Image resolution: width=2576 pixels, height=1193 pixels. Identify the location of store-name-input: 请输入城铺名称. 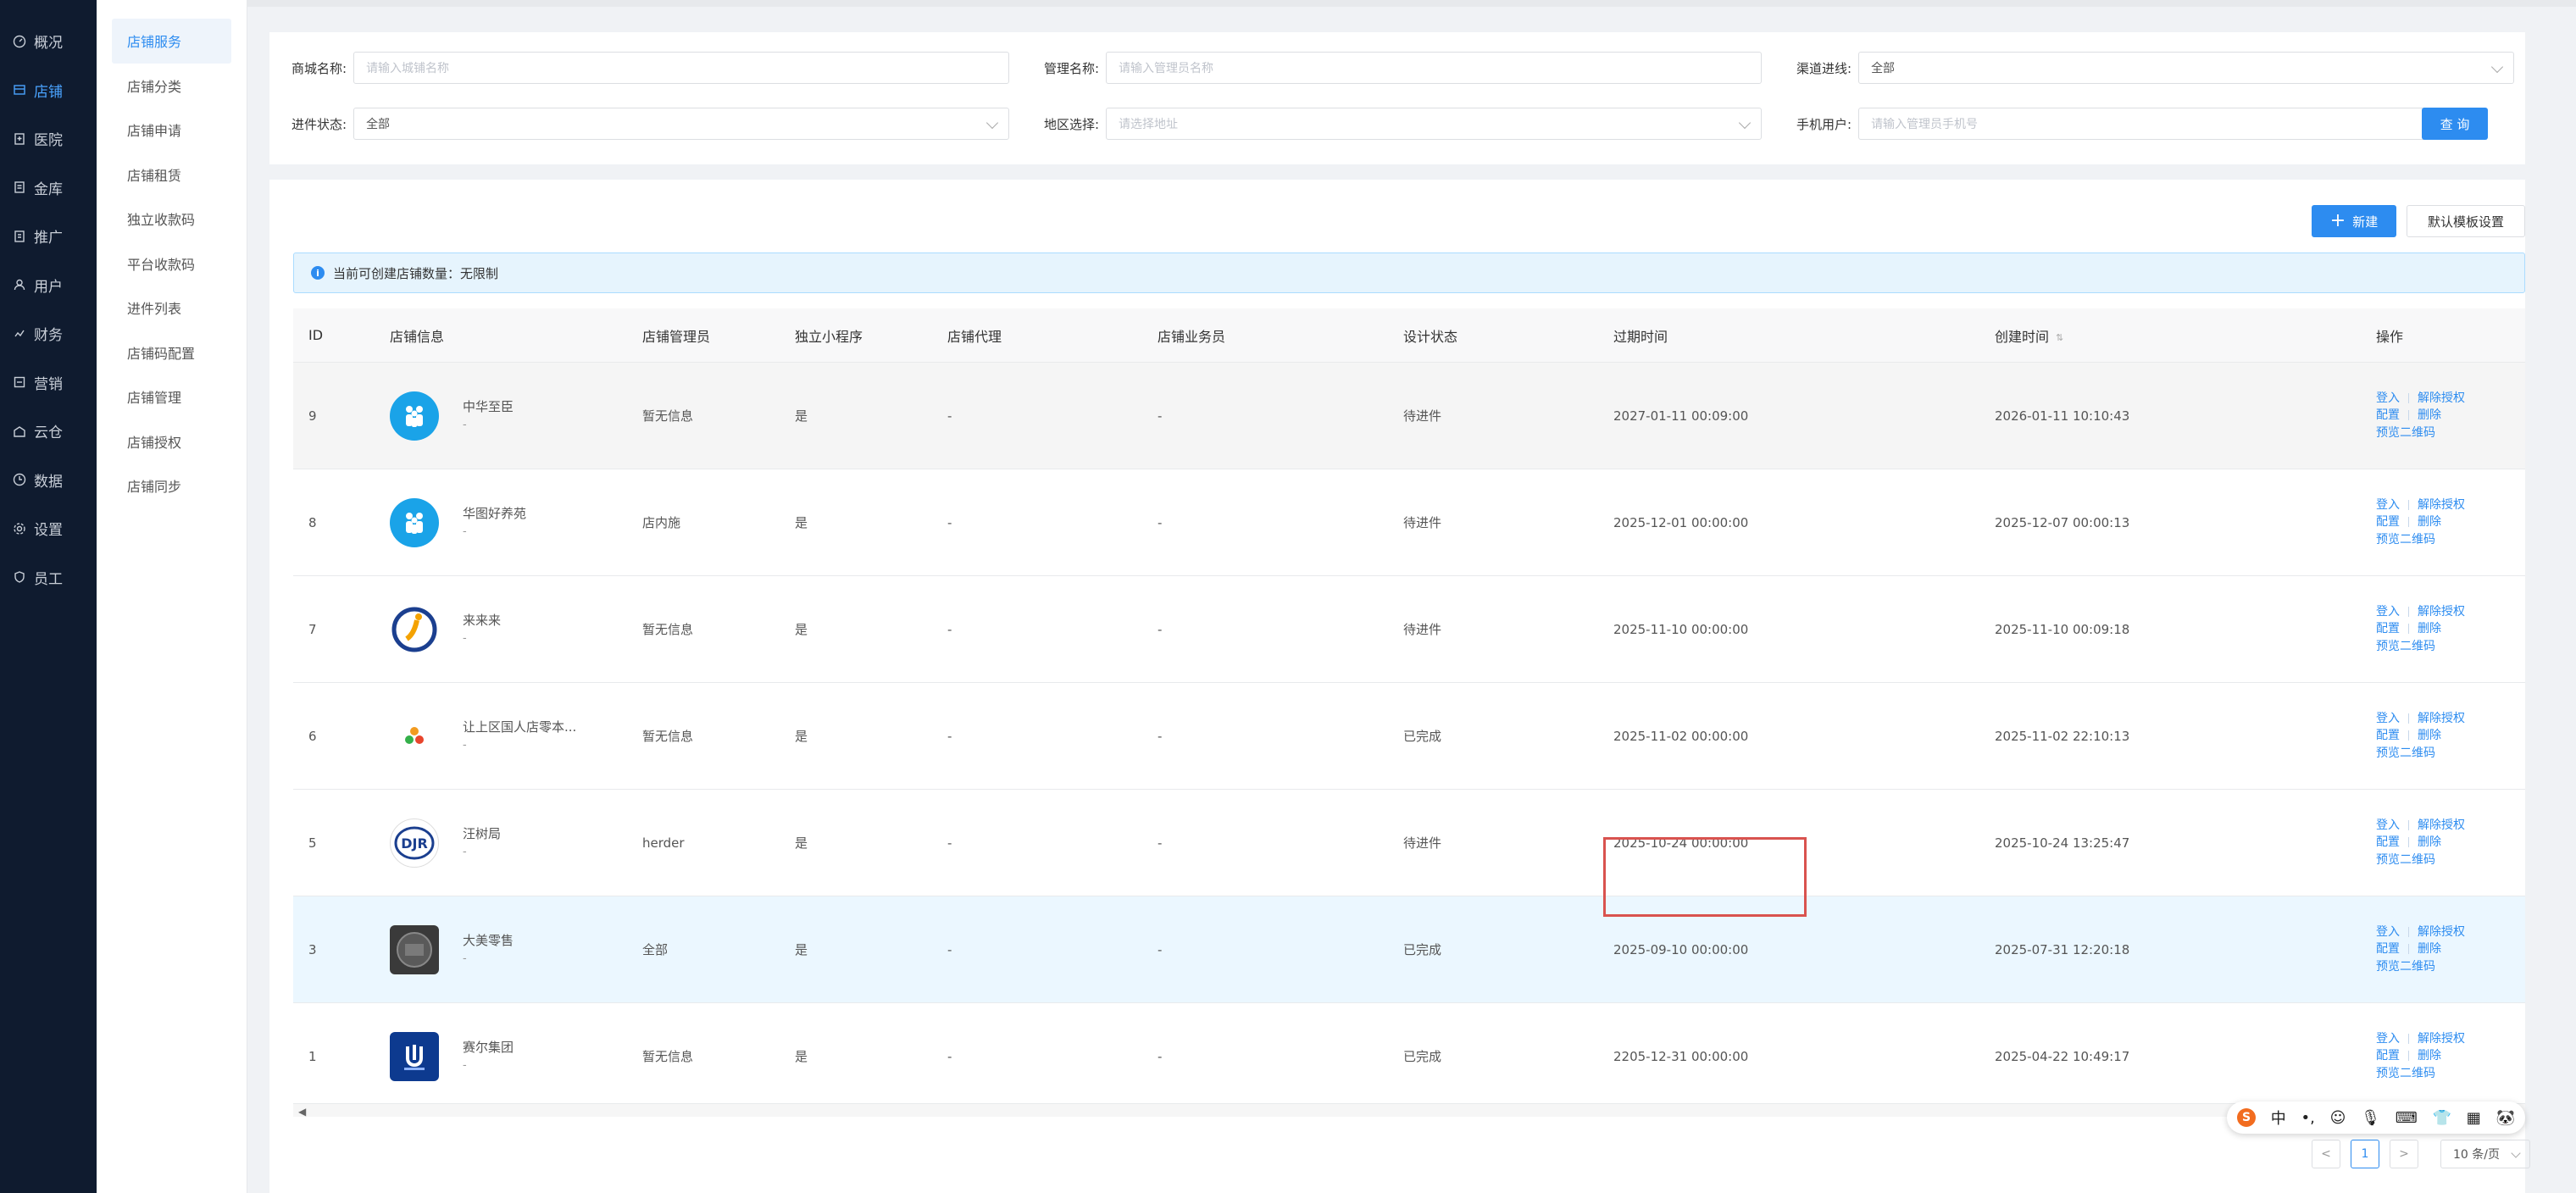
(681, 68).